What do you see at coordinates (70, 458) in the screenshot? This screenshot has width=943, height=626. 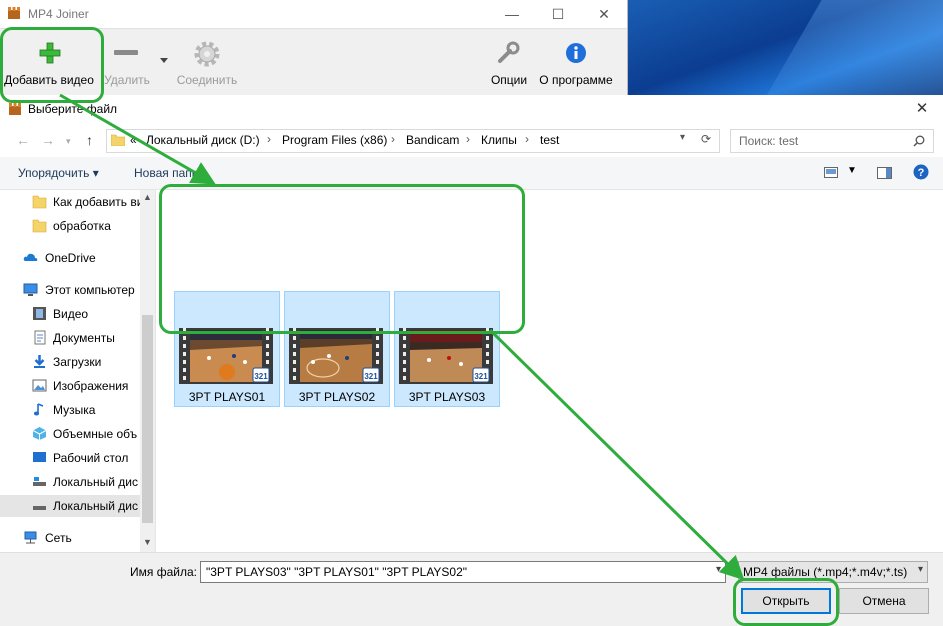 I see `nav-item-desktop: Рабочий стол` at bounding box center [70, 458].